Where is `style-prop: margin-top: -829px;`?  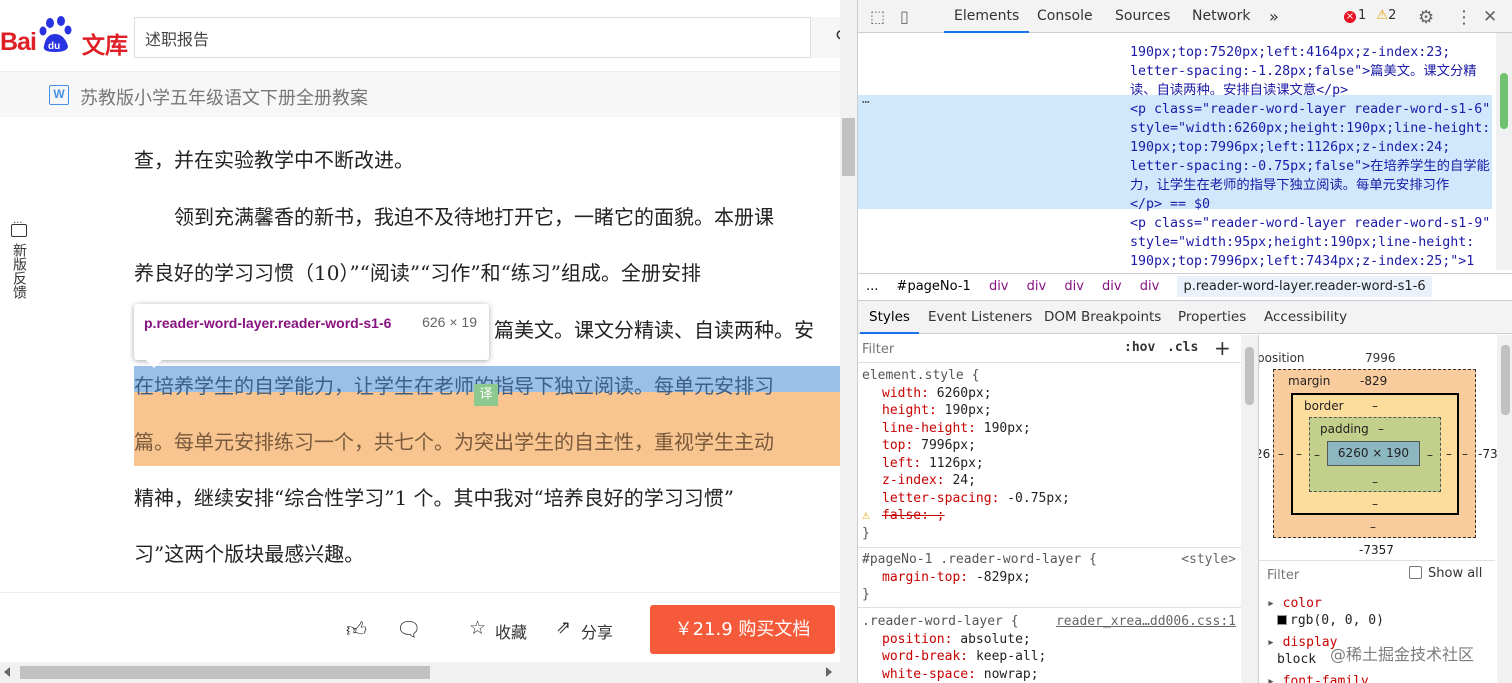 style-prop: margin-top: -829px; is located at coordinates (1052, 578).